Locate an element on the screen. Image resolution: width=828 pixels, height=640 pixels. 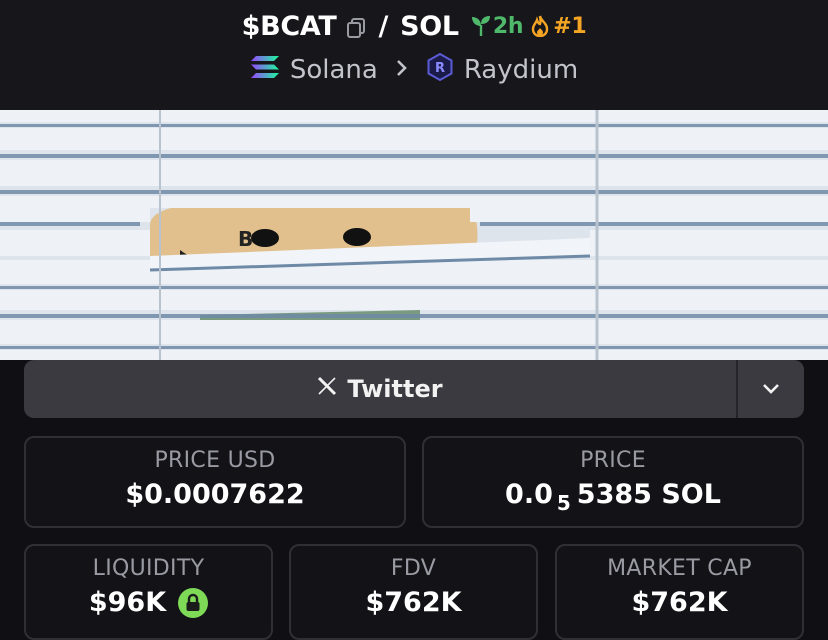
token-symbol: $BCAT is located at coordinates (289, 26).